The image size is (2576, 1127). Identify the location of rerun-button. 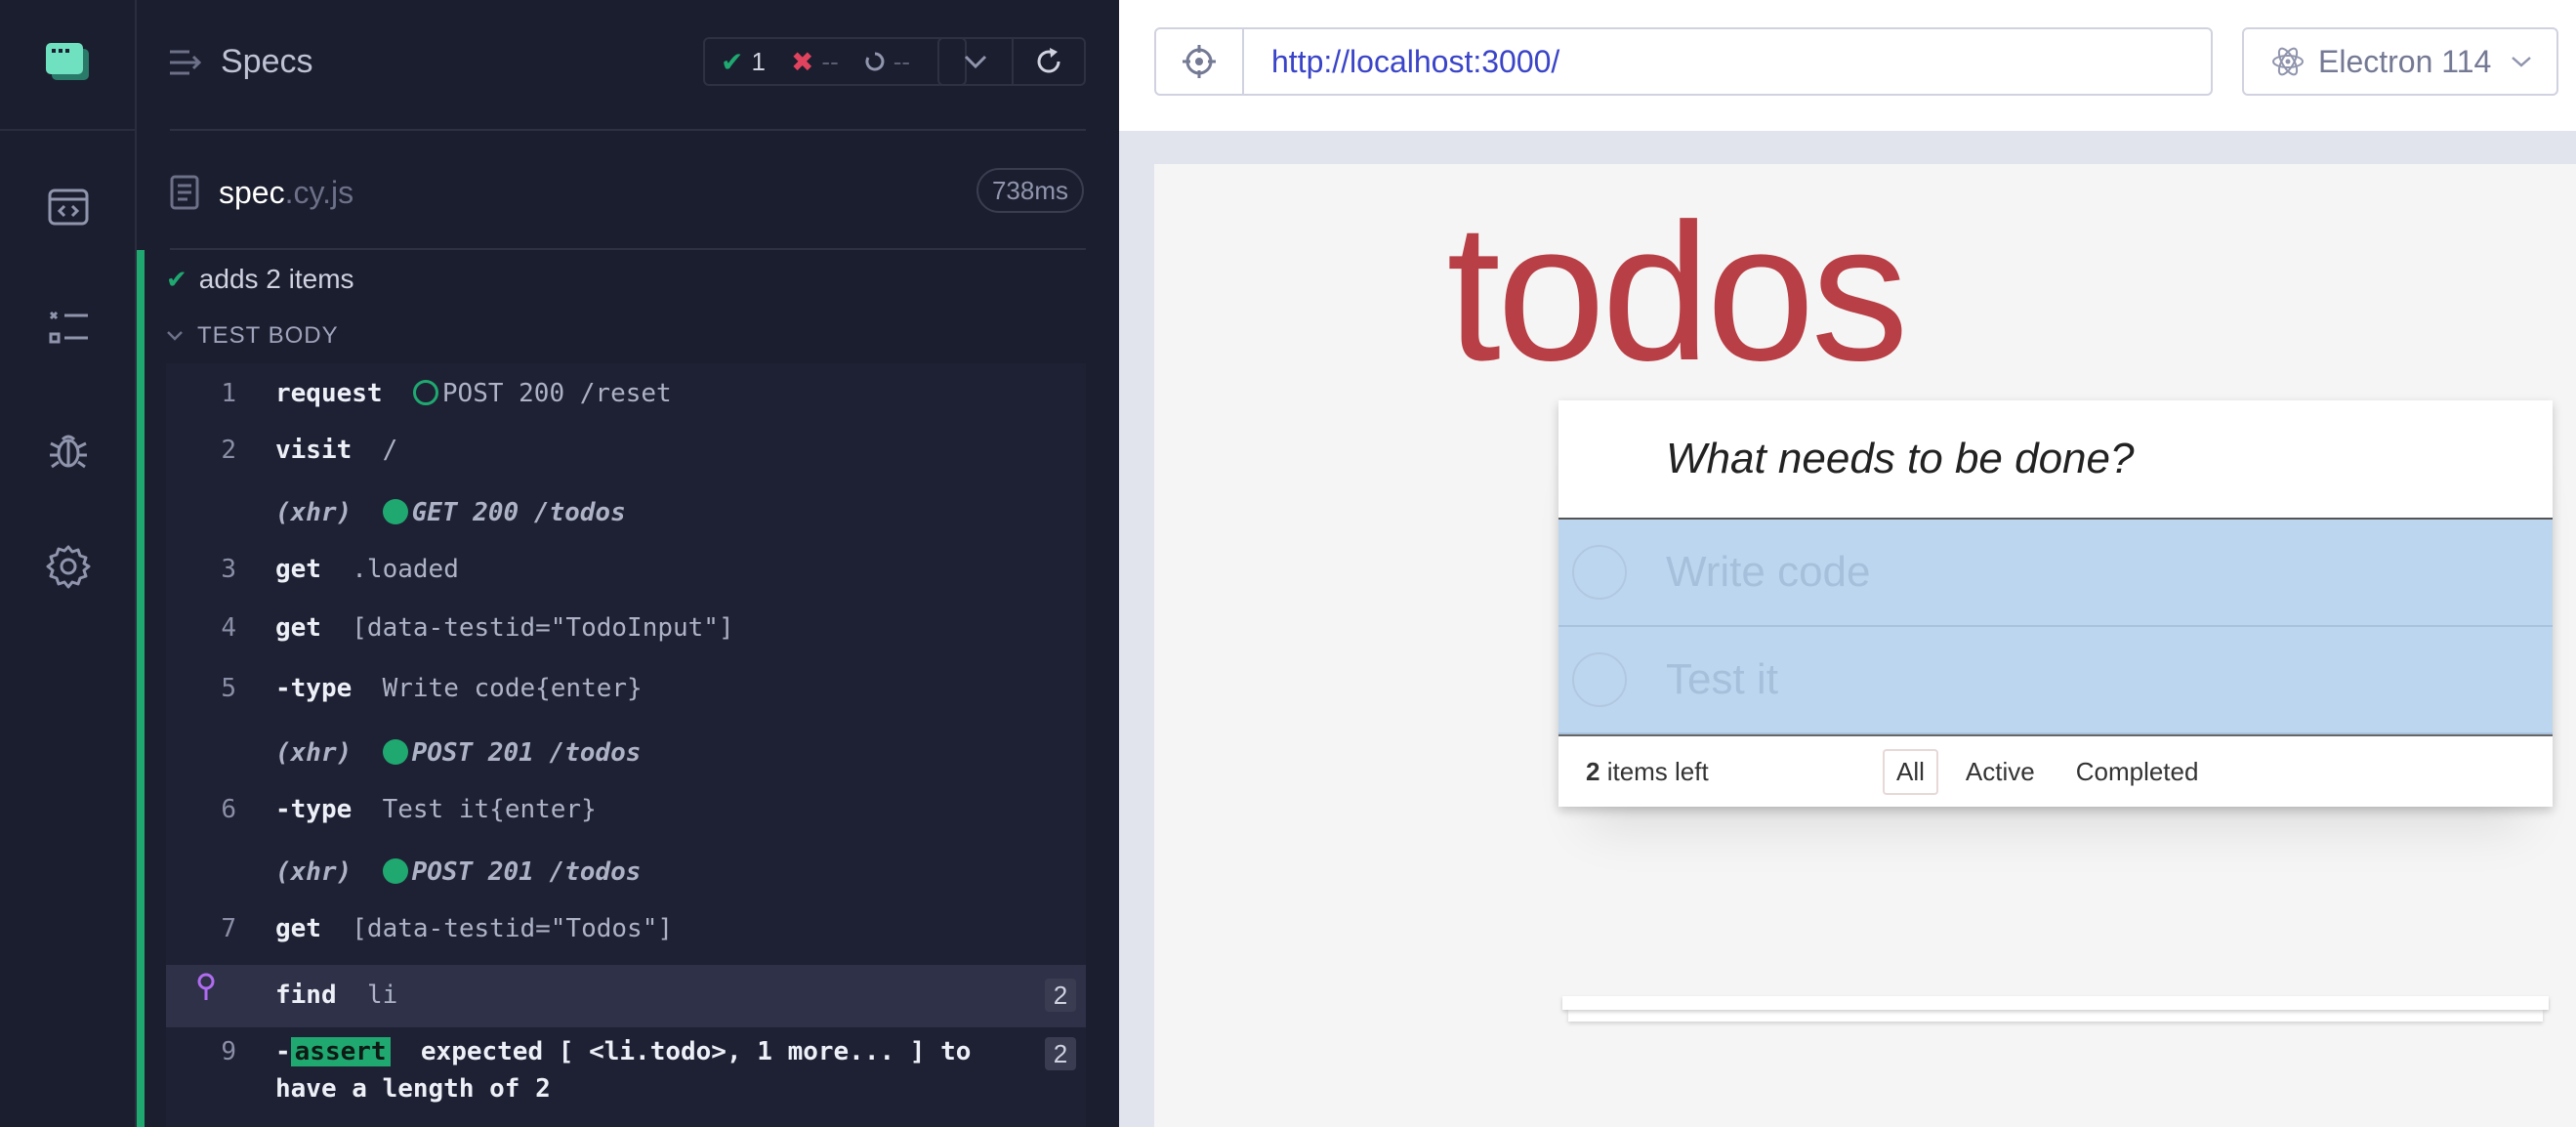
(1048, 61).